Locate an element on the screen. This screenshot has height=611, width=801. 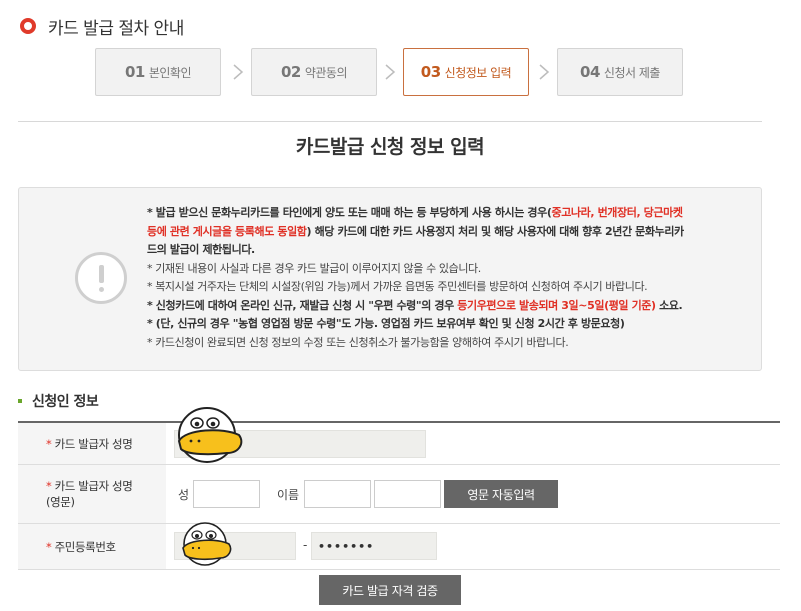
step-3-number: 03 is located at coordinates (430, 72).